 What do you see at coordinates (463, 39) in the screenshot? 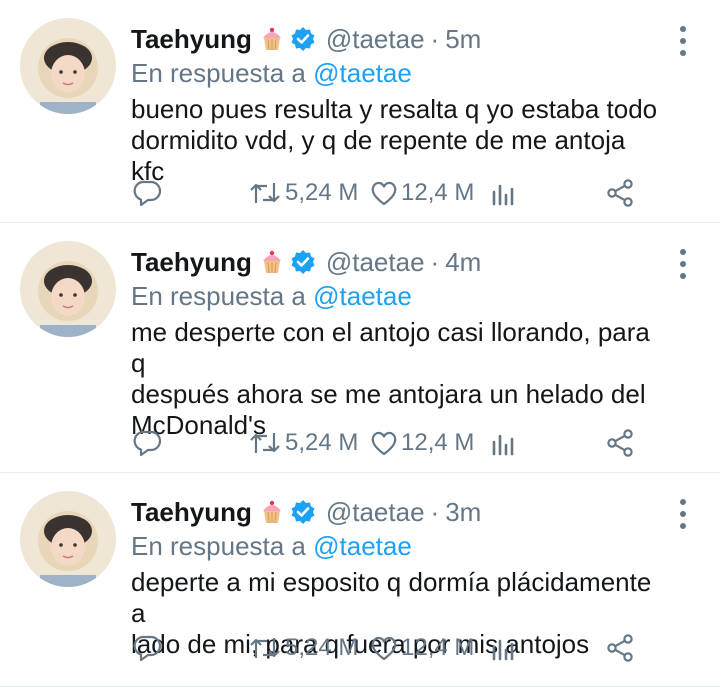
I see `timestamp: 5m` at bounding box center [463, 39].